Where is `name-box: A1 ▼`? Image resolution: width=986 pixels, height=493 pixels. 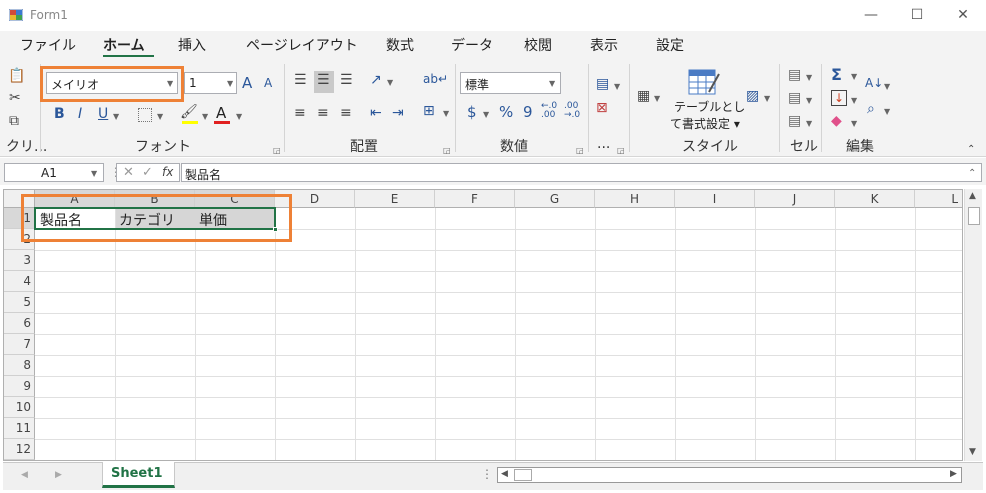 name-box: A1 ▼ is located at coordinates (54, 172).